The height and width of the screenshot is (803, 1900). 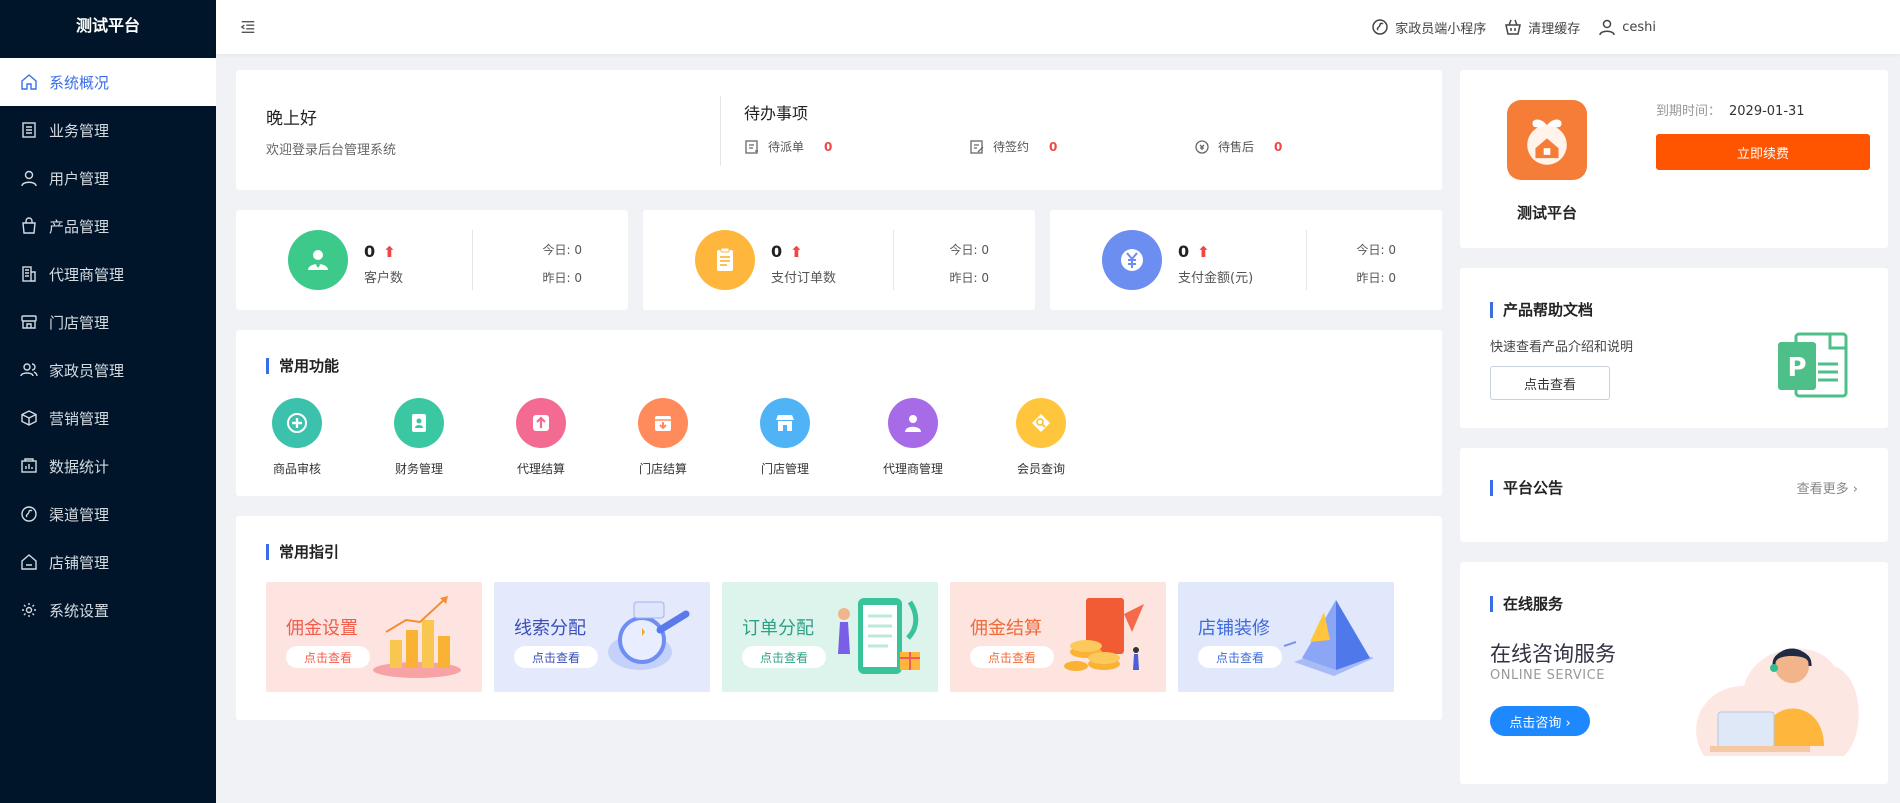 I want to click on username: ceshi, so click(x=1639, y=27).